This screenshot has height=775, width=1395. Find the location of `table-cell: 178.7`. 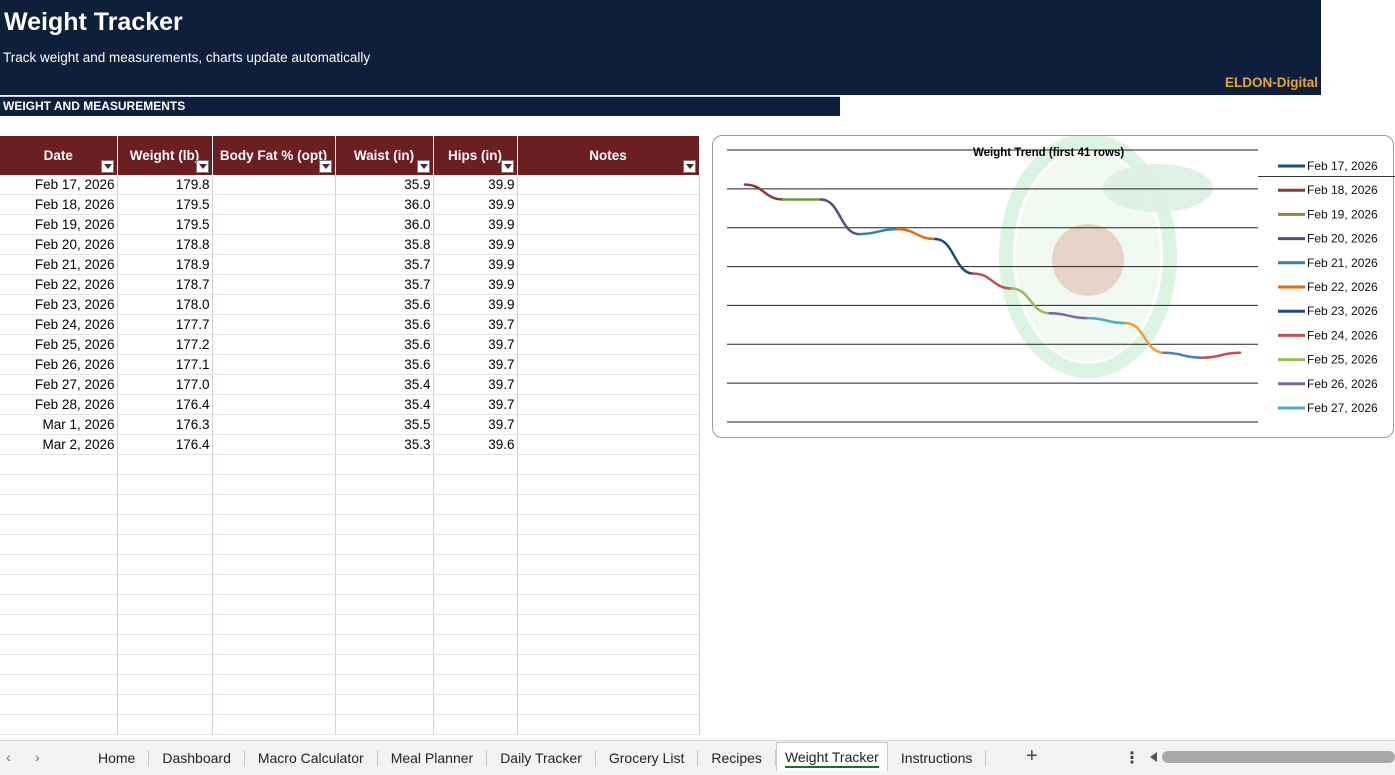

table-cell: 178.7 is located at coordinates (165, 284).